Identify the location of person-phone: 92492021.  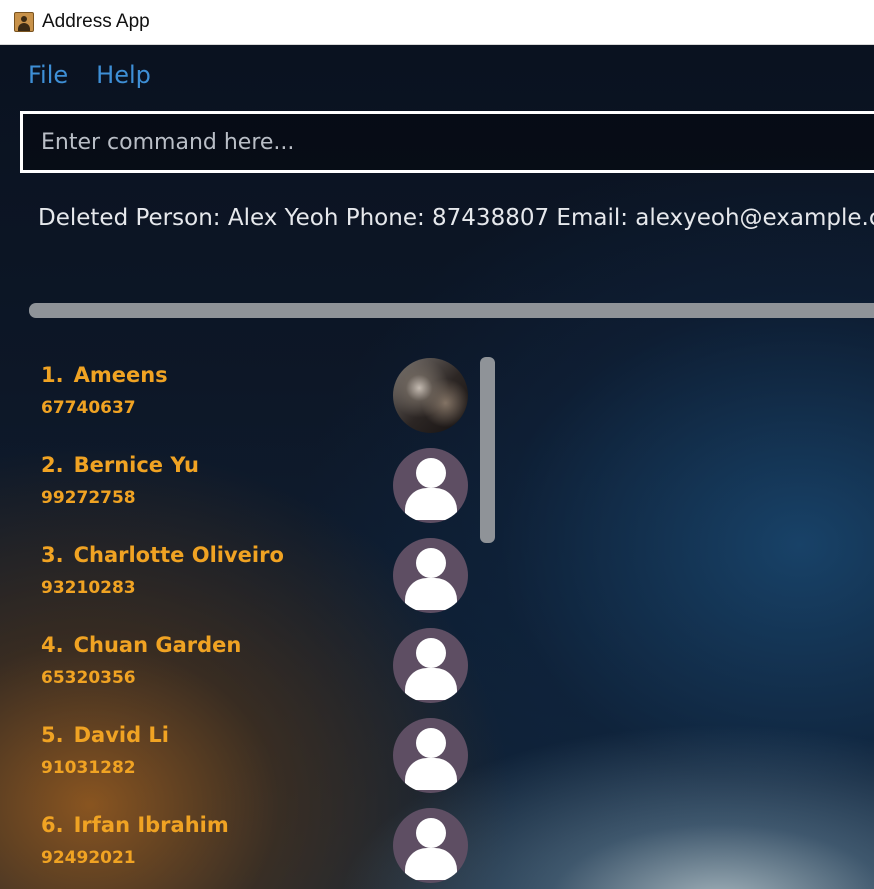
(88, 858).